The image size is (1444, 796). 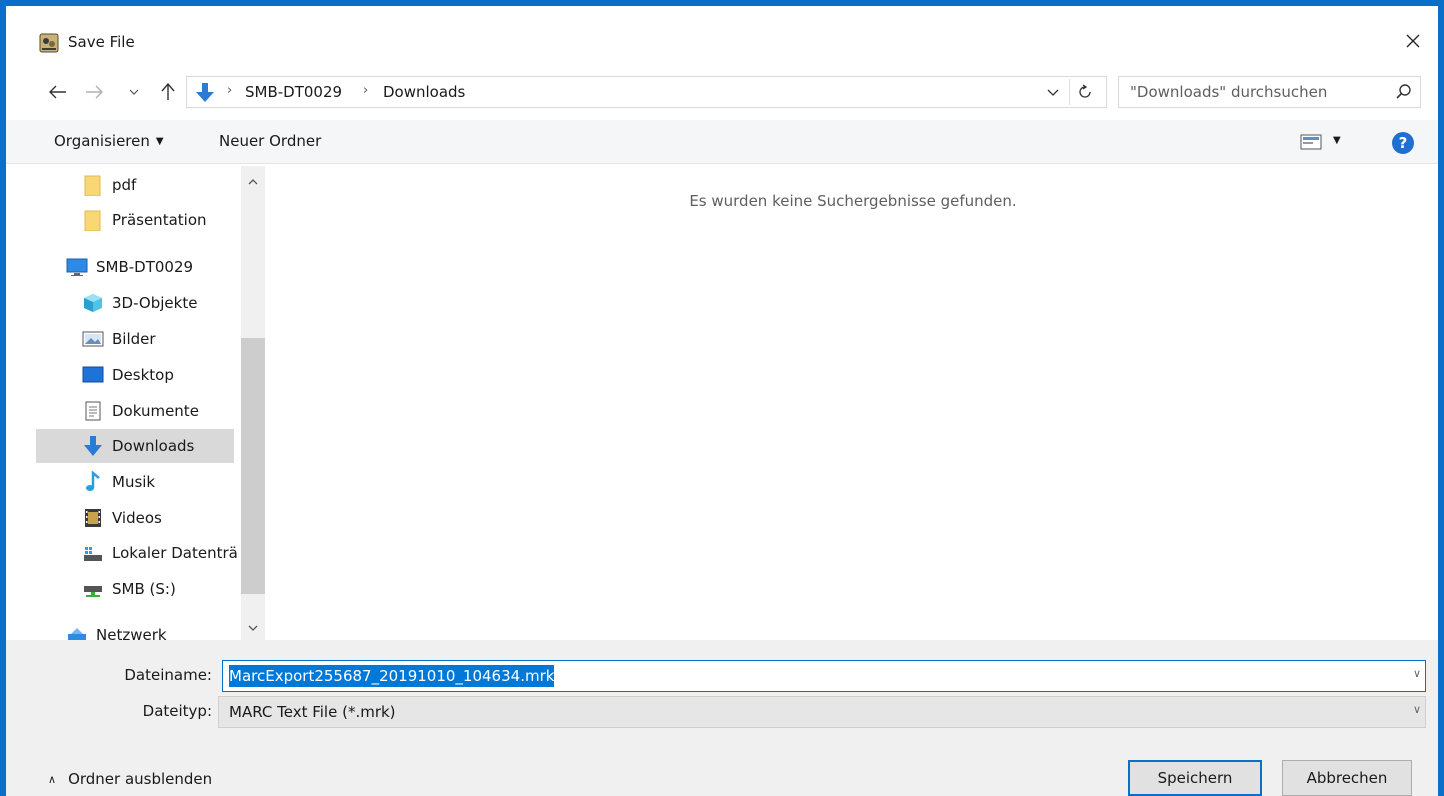 I want to click on nav-item-praesentation: Präsentation, so click(x=135, y=220).